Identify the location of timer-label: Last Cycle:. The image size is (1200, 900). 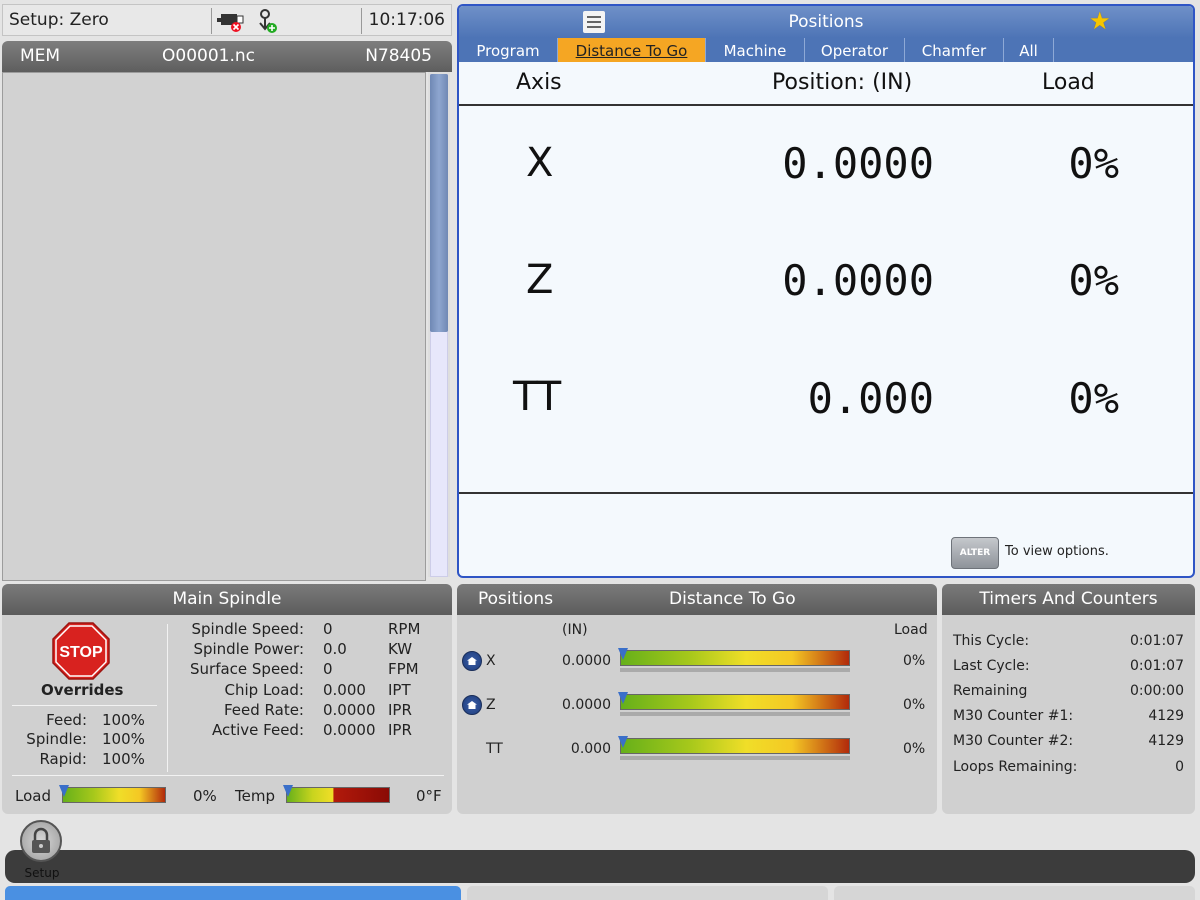
(991, 666).